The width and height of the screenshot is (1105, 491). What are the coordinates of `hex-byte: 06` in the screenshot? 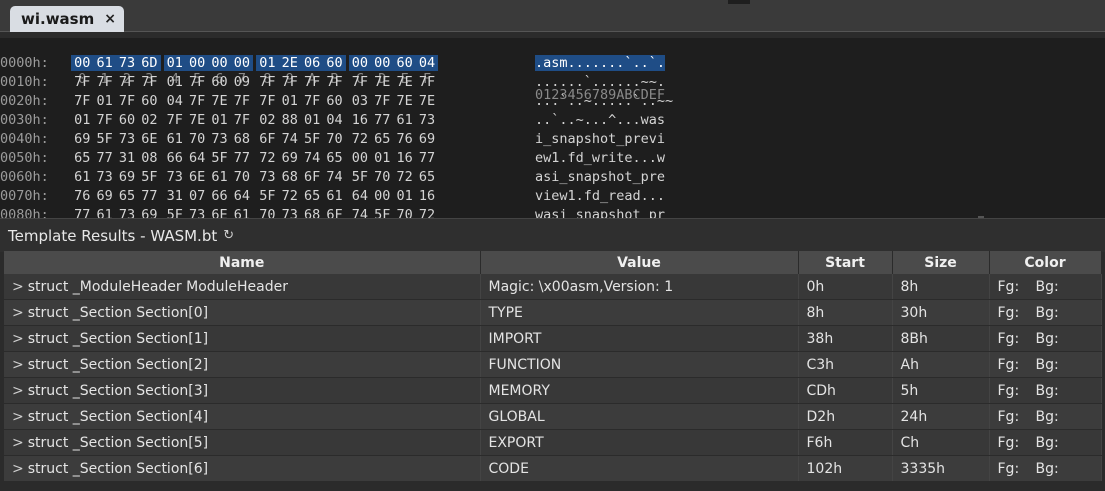 It's located at (312, 63).